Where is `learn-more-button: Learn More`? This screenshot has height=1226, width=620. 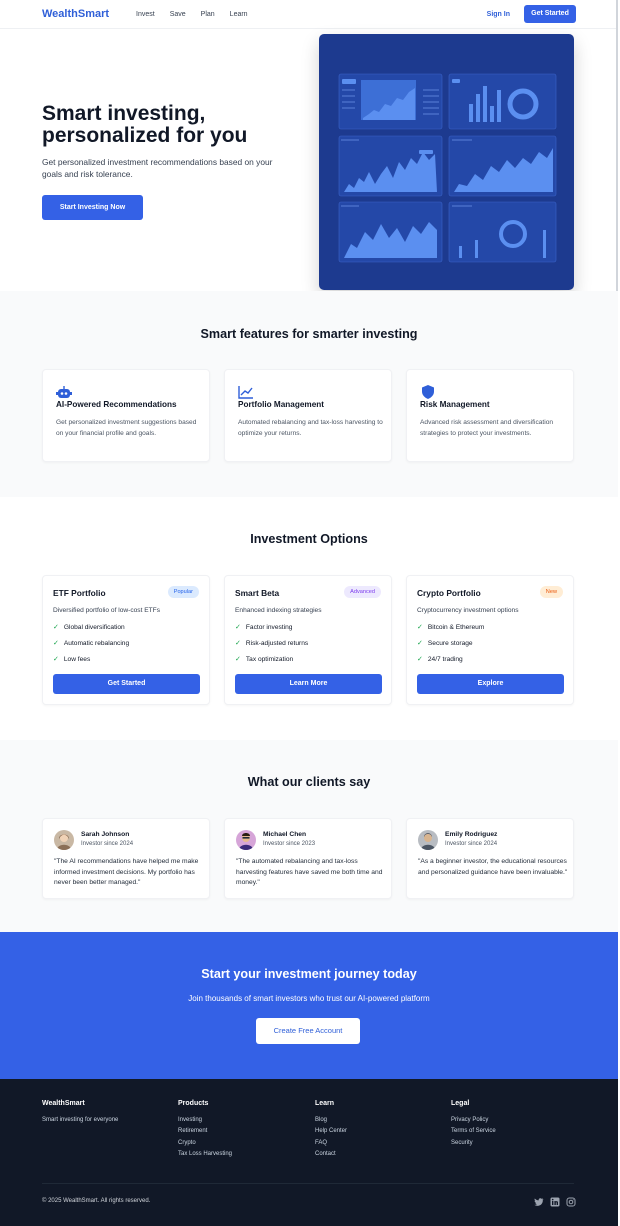
learn-more-button: Learn More is located at coordinates (308, 684).